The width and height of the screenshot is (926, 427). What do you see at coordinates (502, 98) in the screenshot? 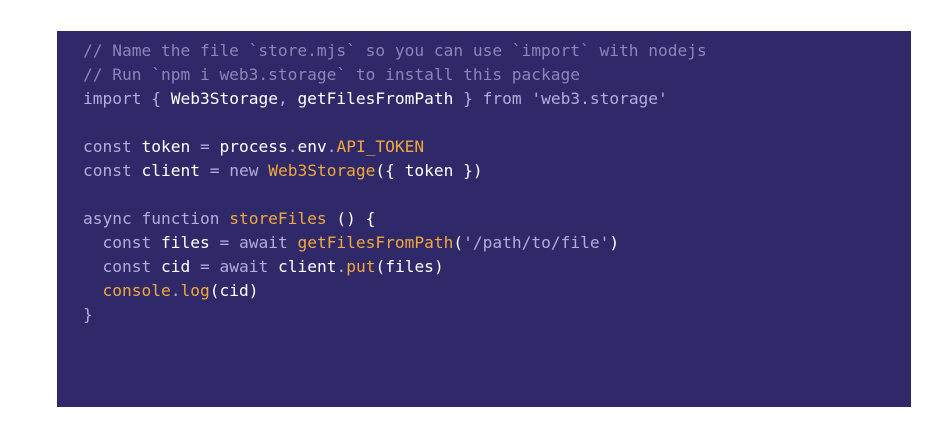
I see `code-token-keyword: from` at bounding box center [502, 98].